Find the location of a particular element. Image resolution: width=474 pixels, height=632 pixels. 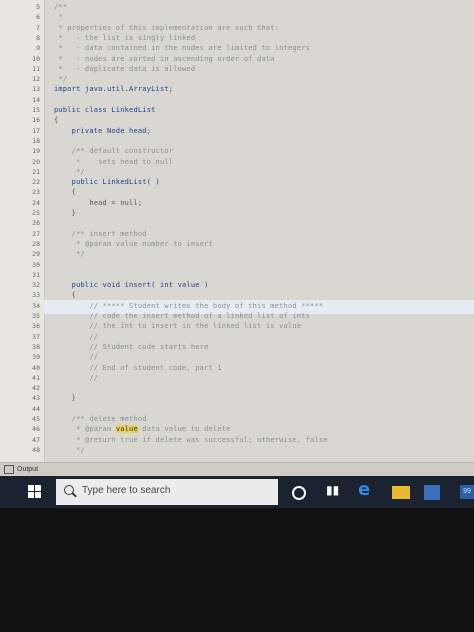

edge-browser-icon: e is located at coordinates (366, 489).